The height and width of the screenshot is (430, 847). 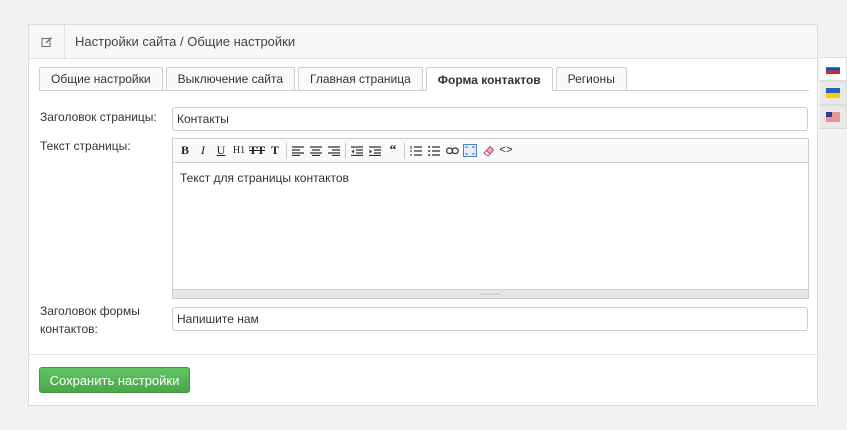 I want to click on resize-handle, so click(x=490, y=293).